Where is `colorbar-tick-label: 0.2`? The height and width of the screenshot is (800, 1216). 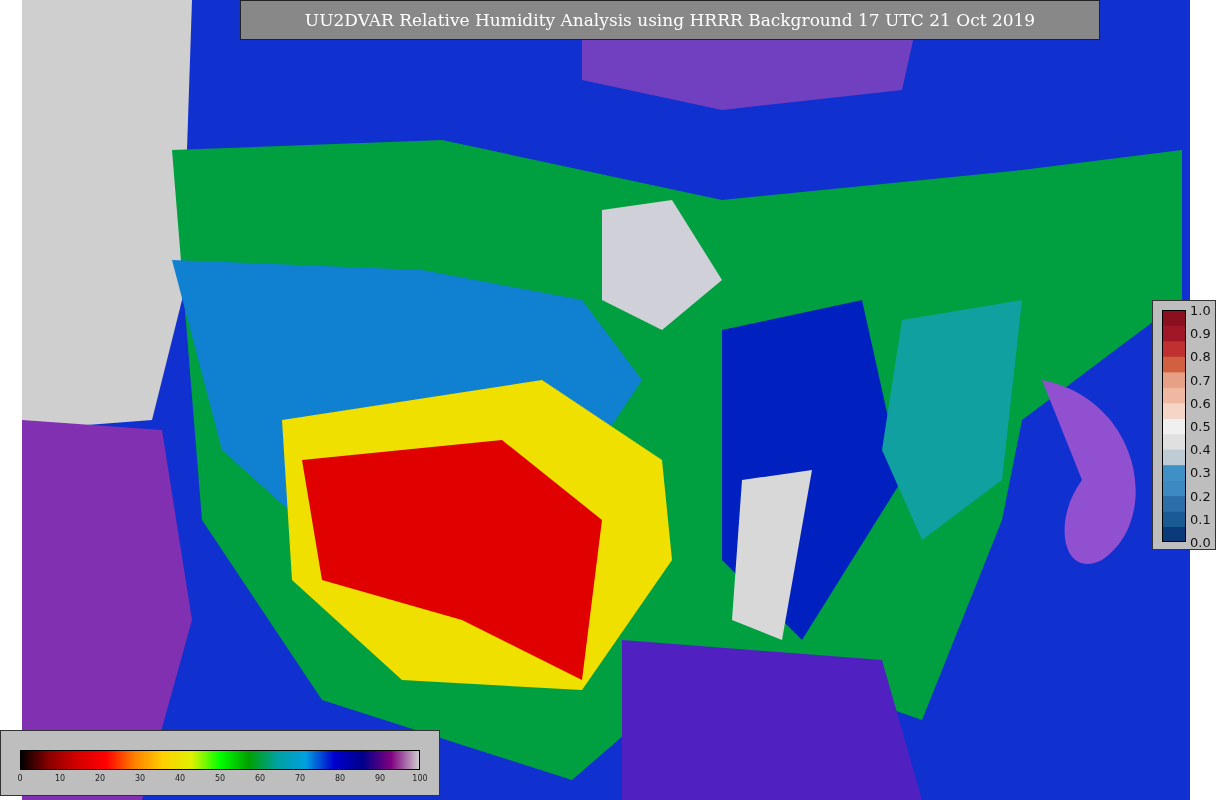 colorbar-tick-label: 0.2 is located at coordinates (1200, 496).